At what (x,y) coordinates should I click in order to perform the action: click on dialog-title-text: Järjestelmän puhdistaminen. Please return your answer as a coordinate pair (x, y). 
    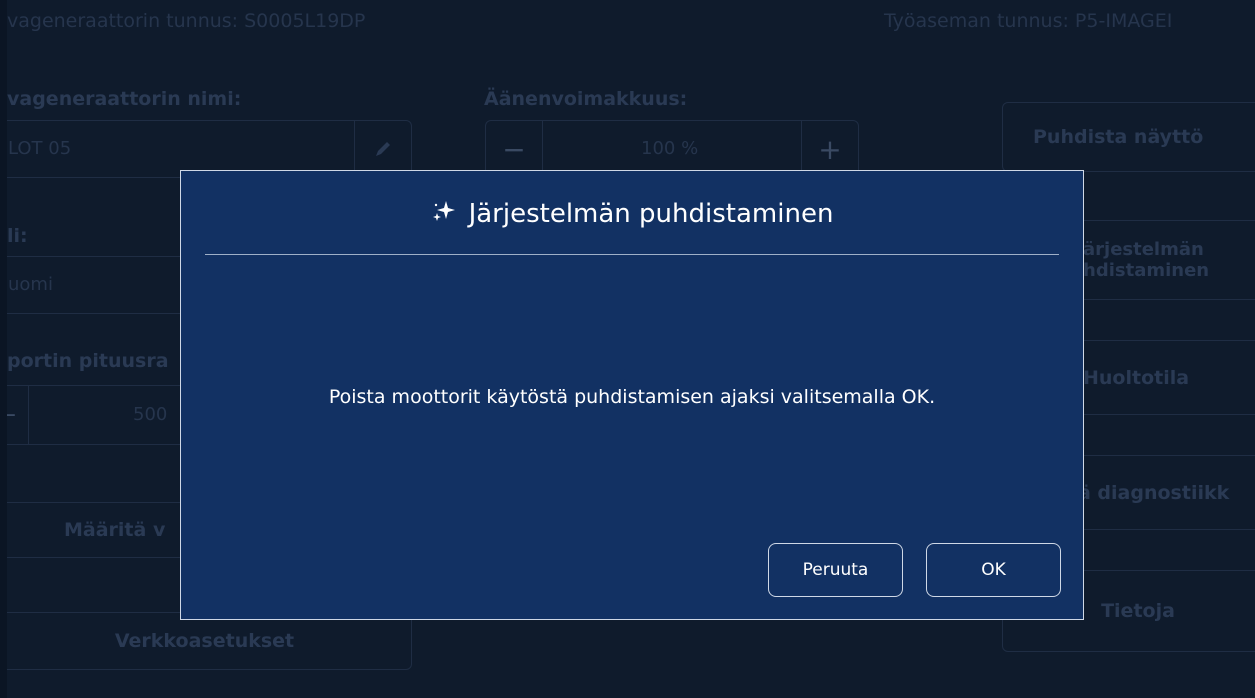
    Looking at the image, I should click on (651, 214).